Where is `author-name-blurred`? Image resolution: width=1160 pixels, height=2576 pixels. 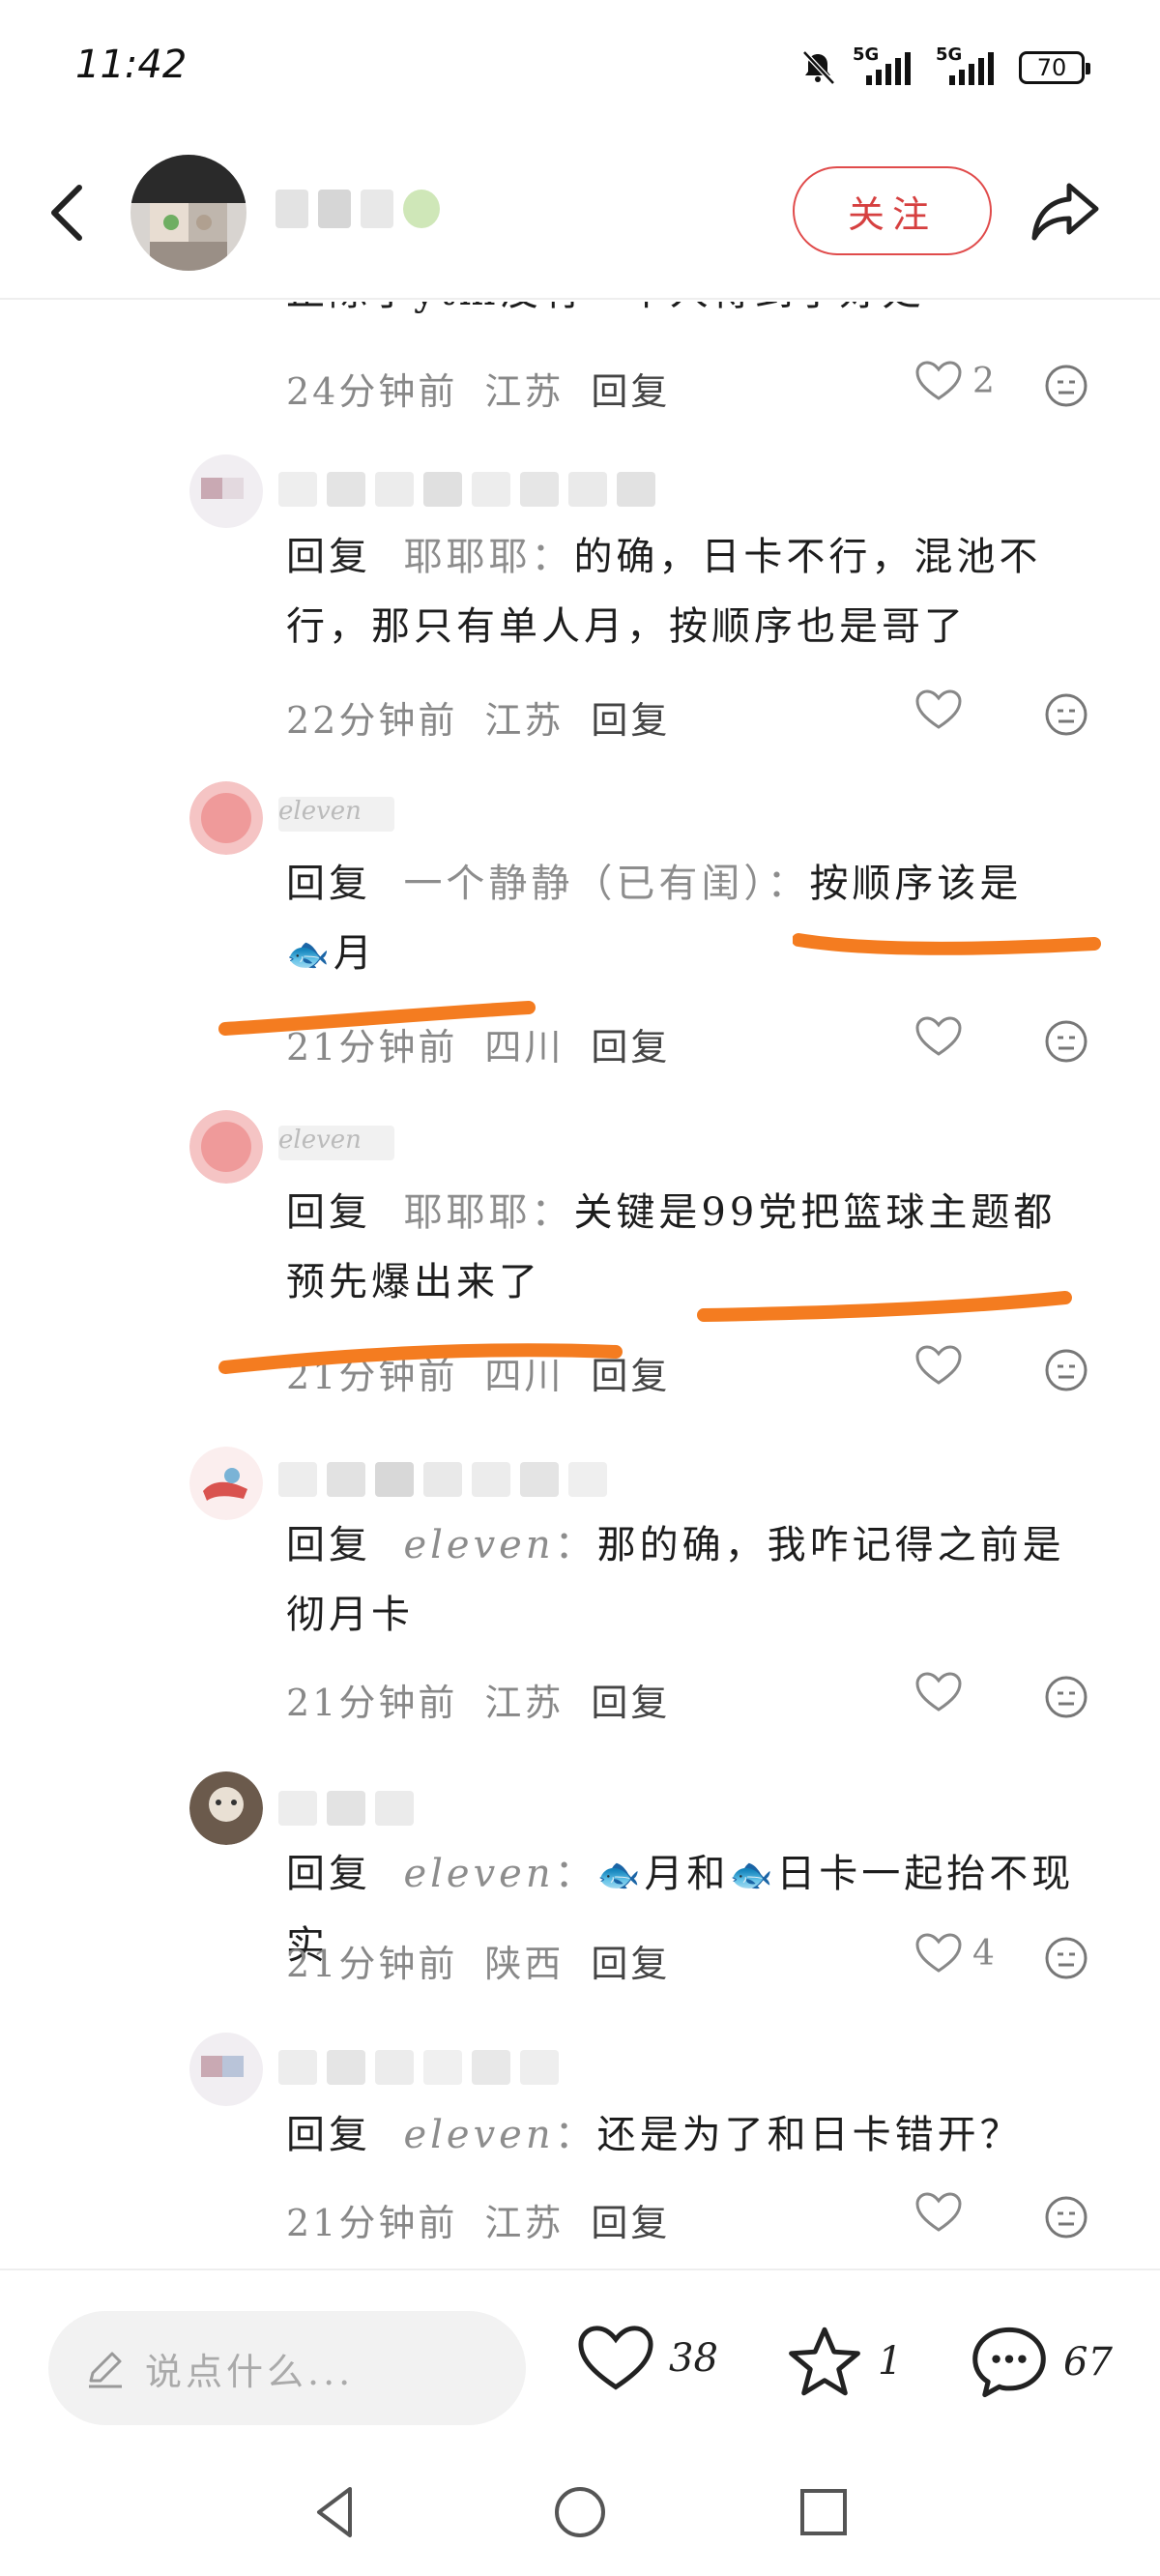 author-name-blurred is located at coordinates (358, 209).